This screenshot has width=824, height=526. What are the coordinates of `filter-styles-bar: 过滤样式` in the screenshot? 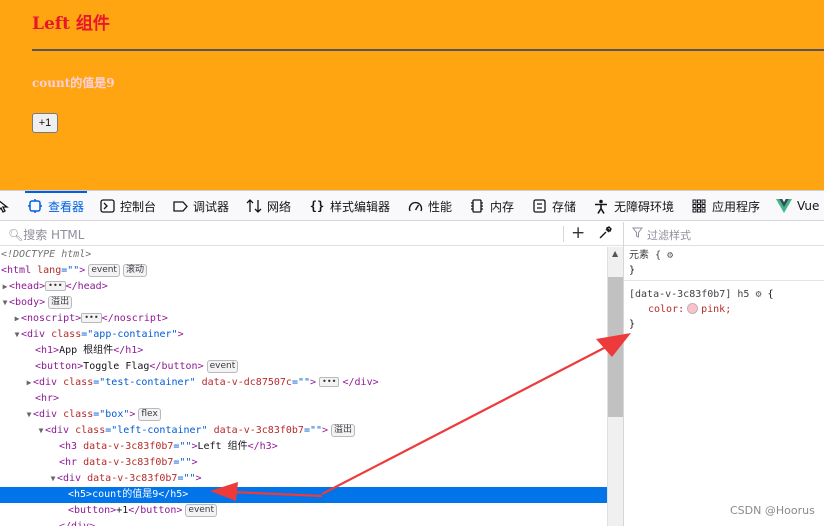 It's located at (724, 234).